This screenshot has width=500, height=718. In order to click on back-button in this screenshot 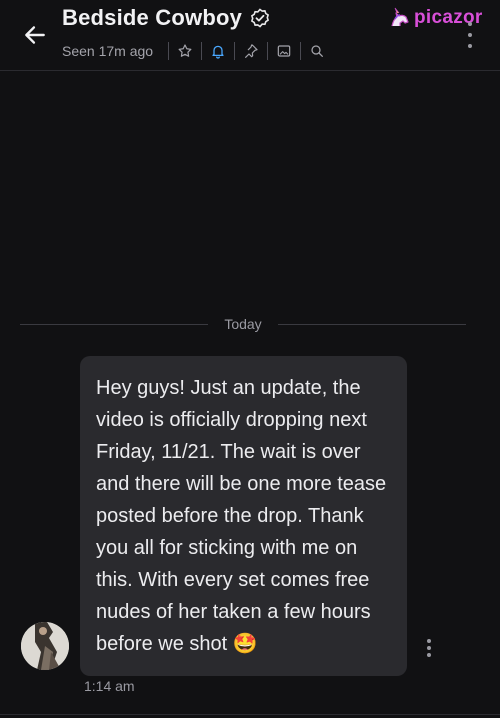, I will do `click(35, 35)`.